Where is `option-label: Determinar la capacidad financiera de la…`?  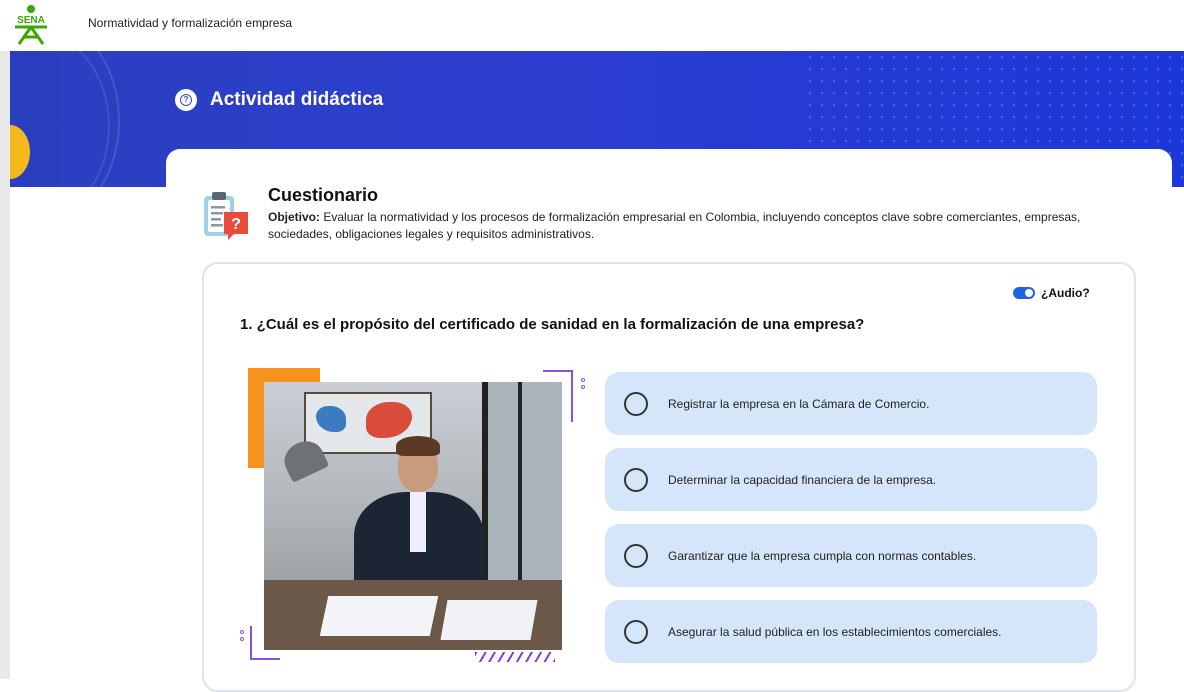
option-label: Determinar la capacidad financiera de la… is located at coordinates (802, 479).